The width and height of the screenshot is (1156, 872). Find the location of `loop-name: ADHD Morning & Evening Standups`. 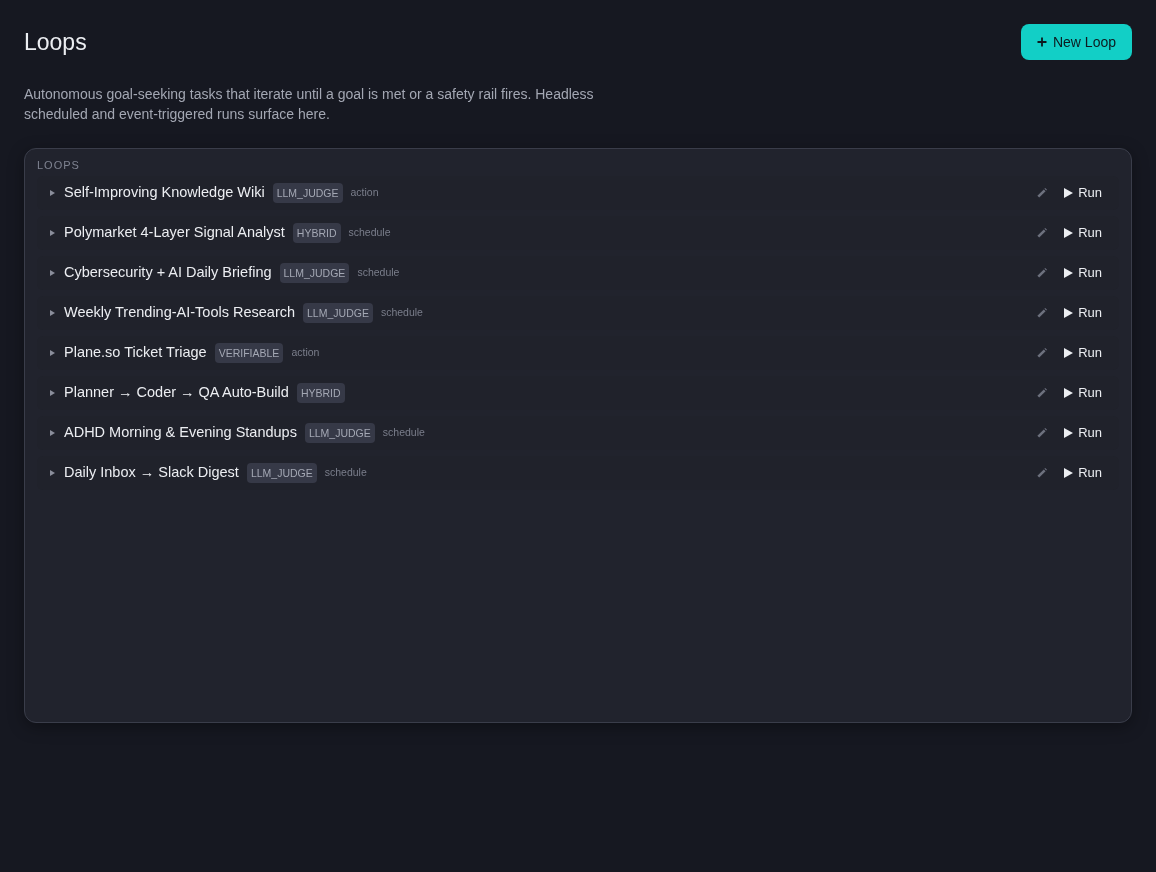

loop-name: ADHD Morning & Evening Standups is located at coordinates (180, 433).